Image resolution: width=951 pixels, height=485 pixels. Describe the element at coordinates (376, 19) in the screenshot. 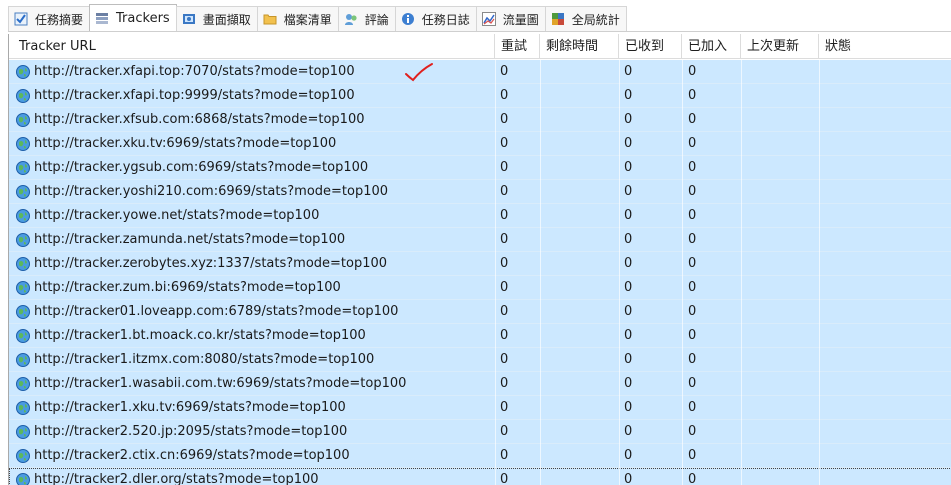

I see `tab-label: 評論` at that location.